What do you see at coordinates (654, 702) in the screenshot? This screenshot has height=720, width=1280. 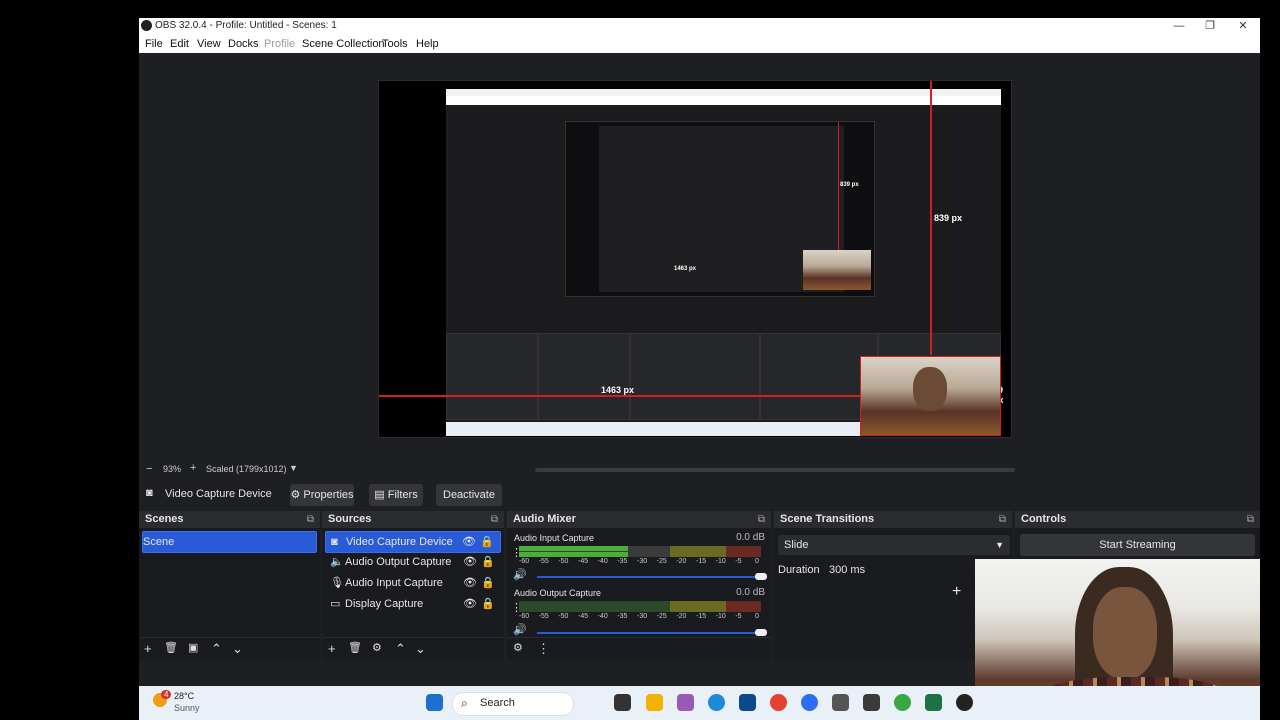 I see `file-explorer-icon` at bounding box center [654, 702].